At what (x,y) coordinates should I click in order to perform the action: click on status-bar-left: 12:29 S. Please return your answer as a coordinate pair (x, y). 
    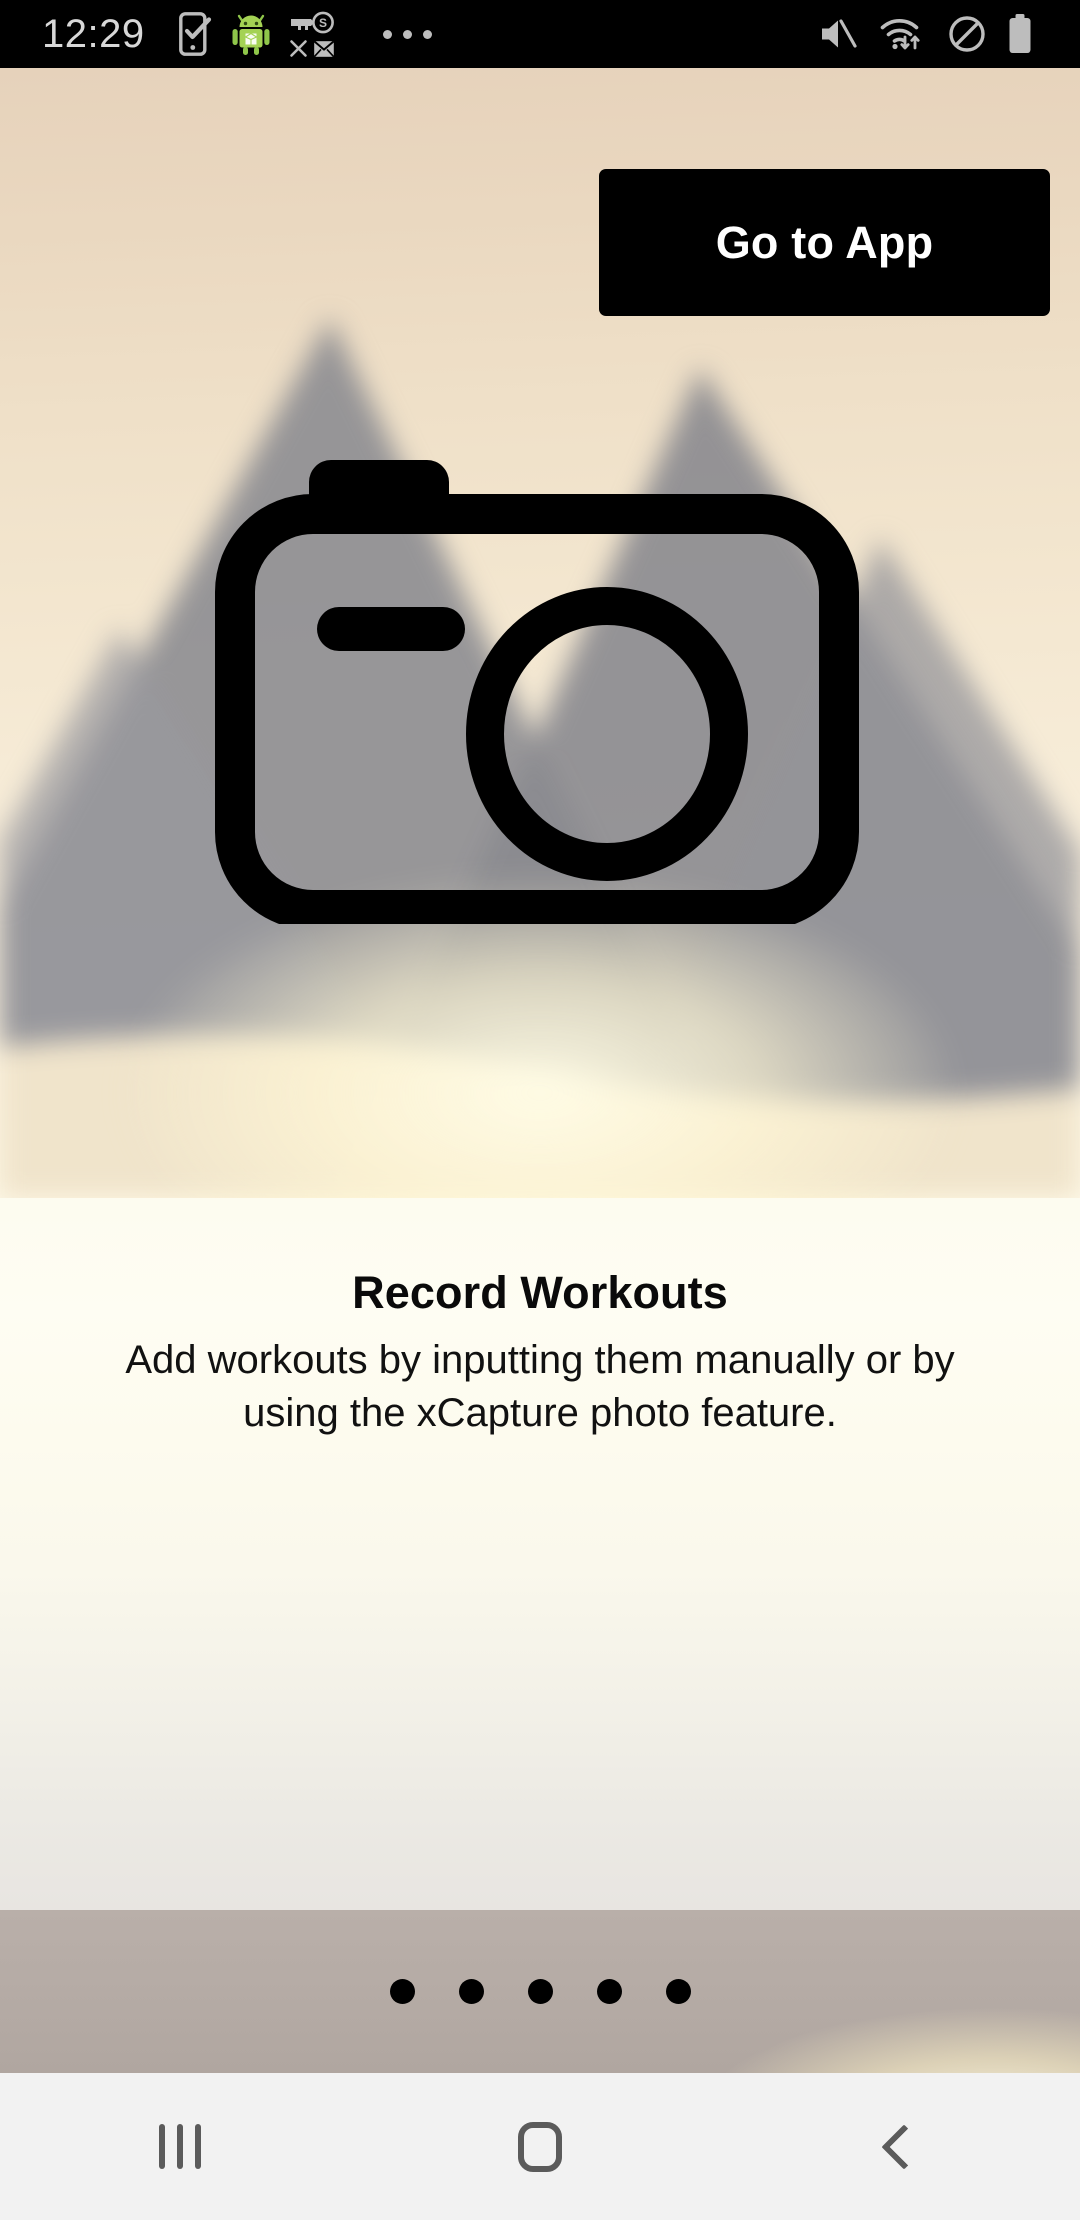
    Looking at the image, I should click on (216, 34).